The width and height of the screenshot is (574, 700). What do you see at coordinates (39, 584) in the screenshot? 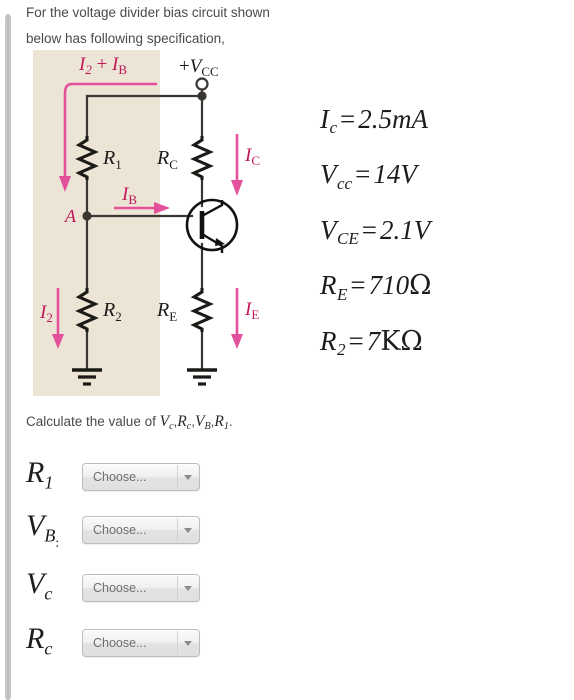
I see `answer-label-vc: Vc` at bounding box center [39, 584].